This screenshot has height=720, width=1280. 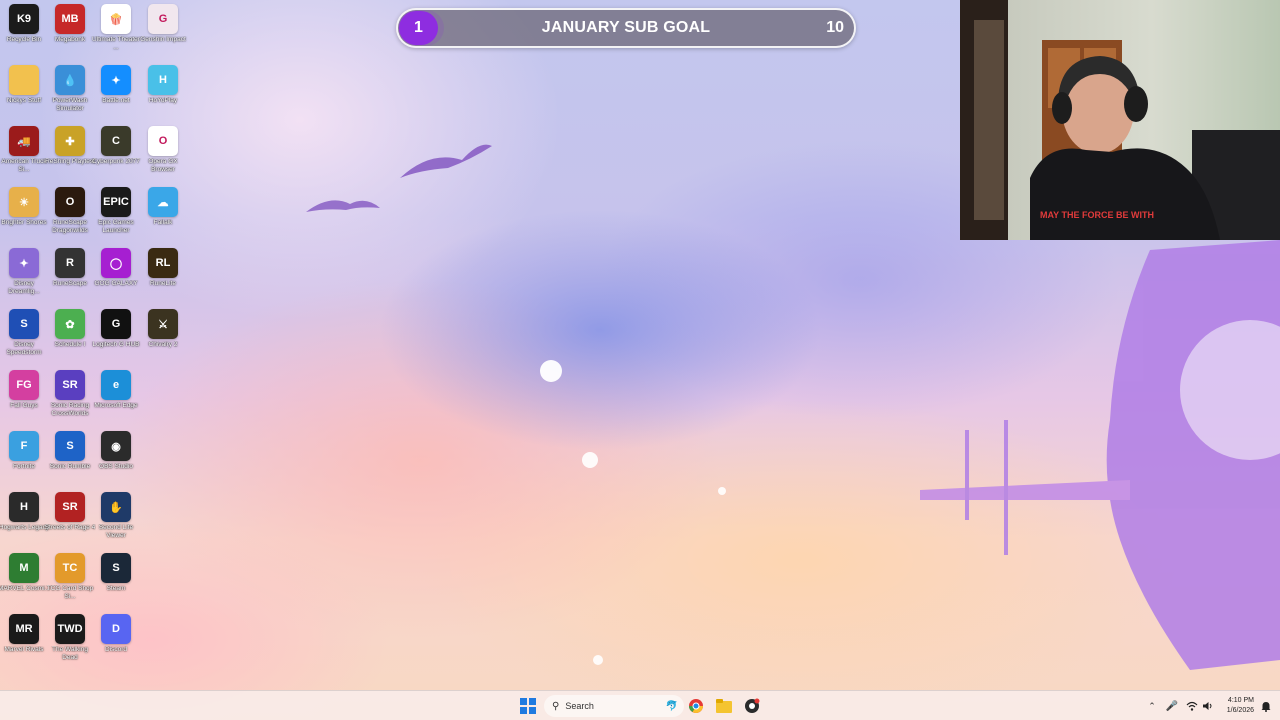 I want to click on microphone-icon: 🎤, so click(x=1172, y=706).